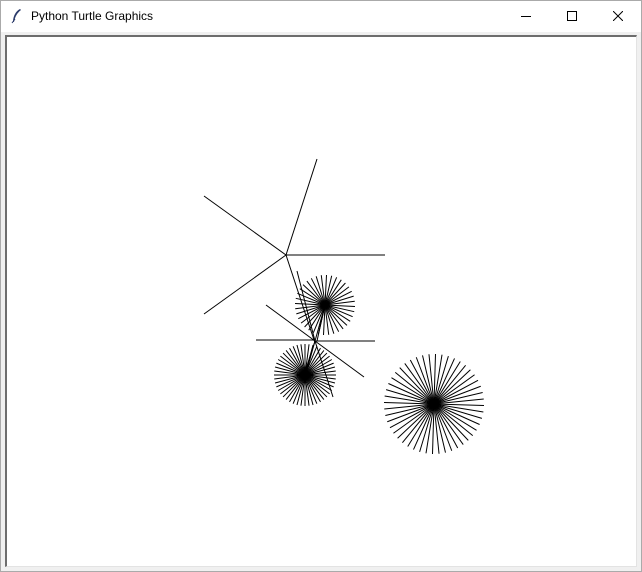  Describe the element at coordinates (92, 16) in the screenshot. I see `window-title: Python Turtle Graphics` at that location.